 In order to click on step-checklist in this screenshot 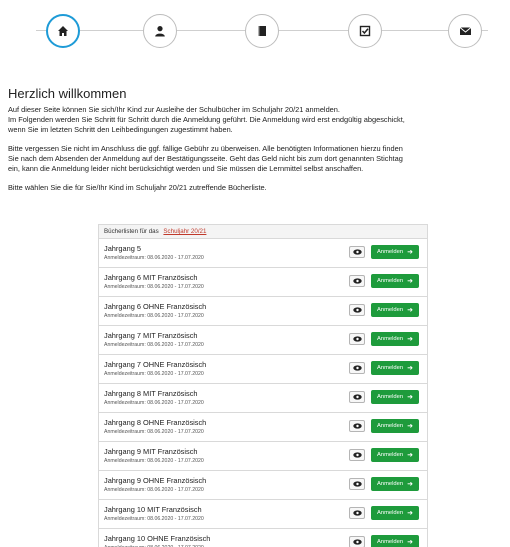, I will do `click(365, 31)`.